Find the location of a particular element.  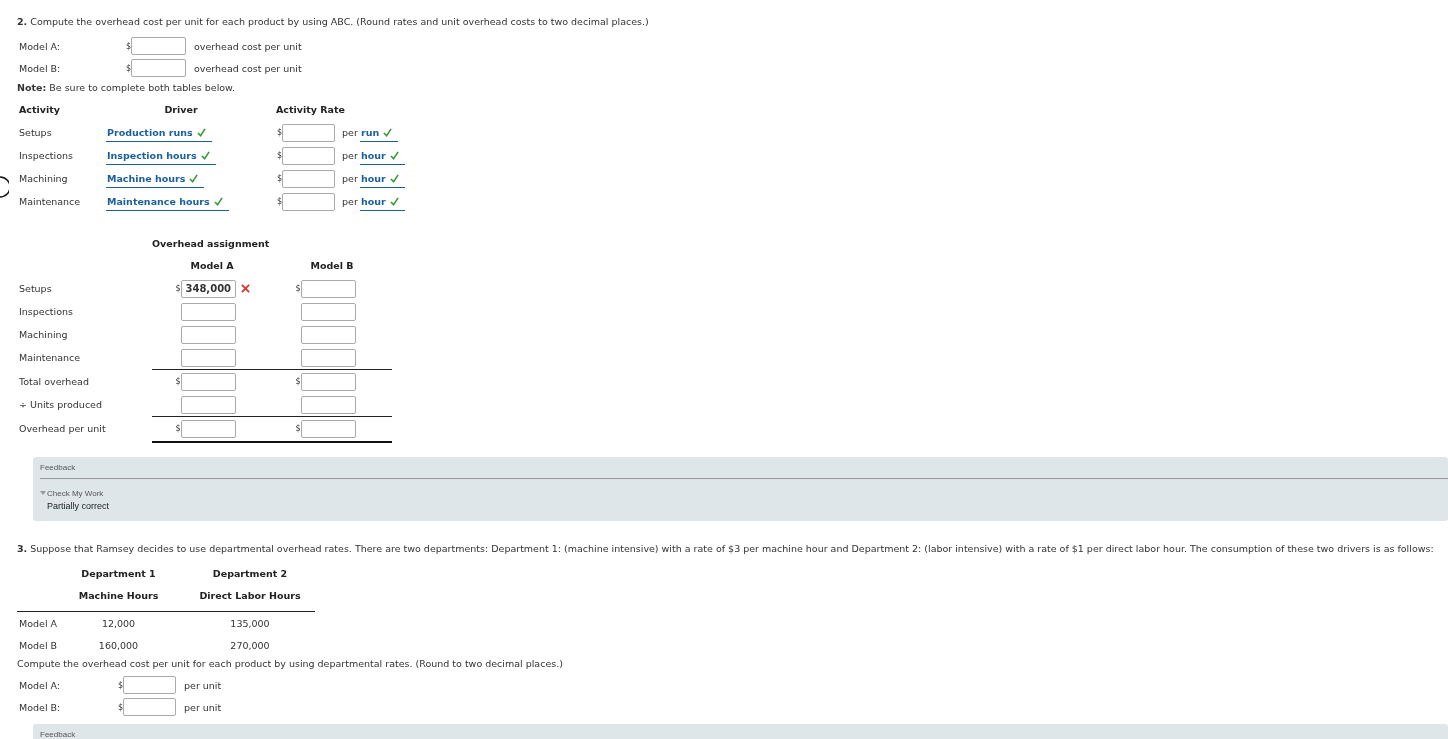

unit-dropdown: run is located at coordinates (379, 134).